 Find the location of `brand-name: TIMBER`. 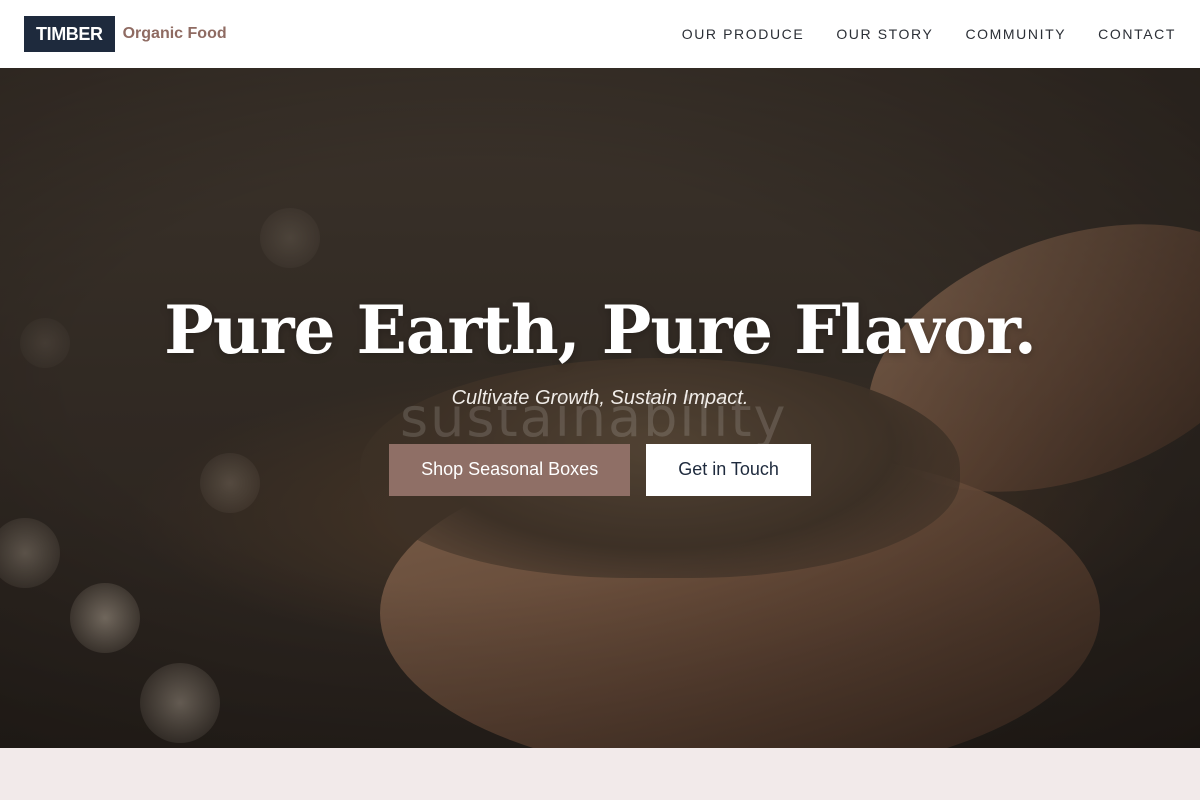

brand-name: TIMBER is located at coordinates (69, 34).